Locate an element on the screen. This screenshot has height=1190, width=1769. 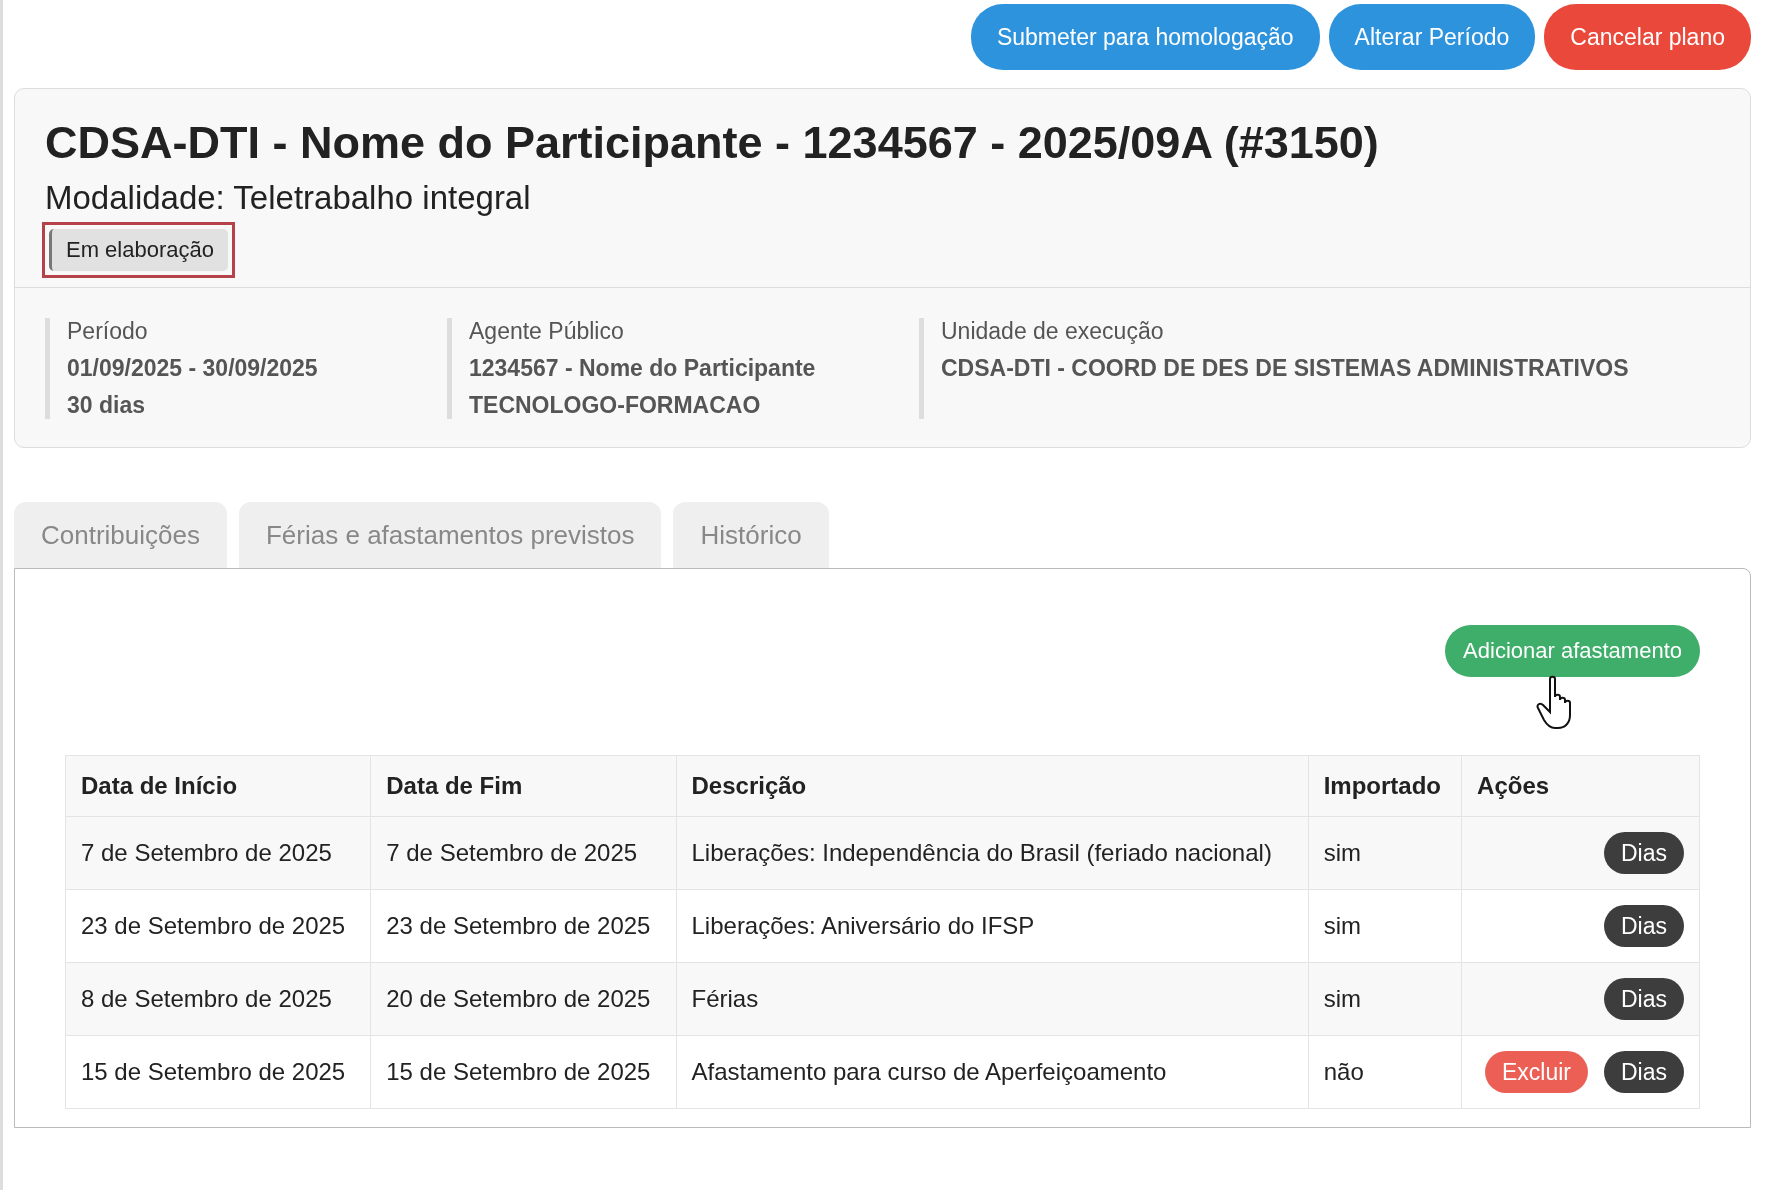
row-action-button: Excluir is located at coordinates (1536, 1072).